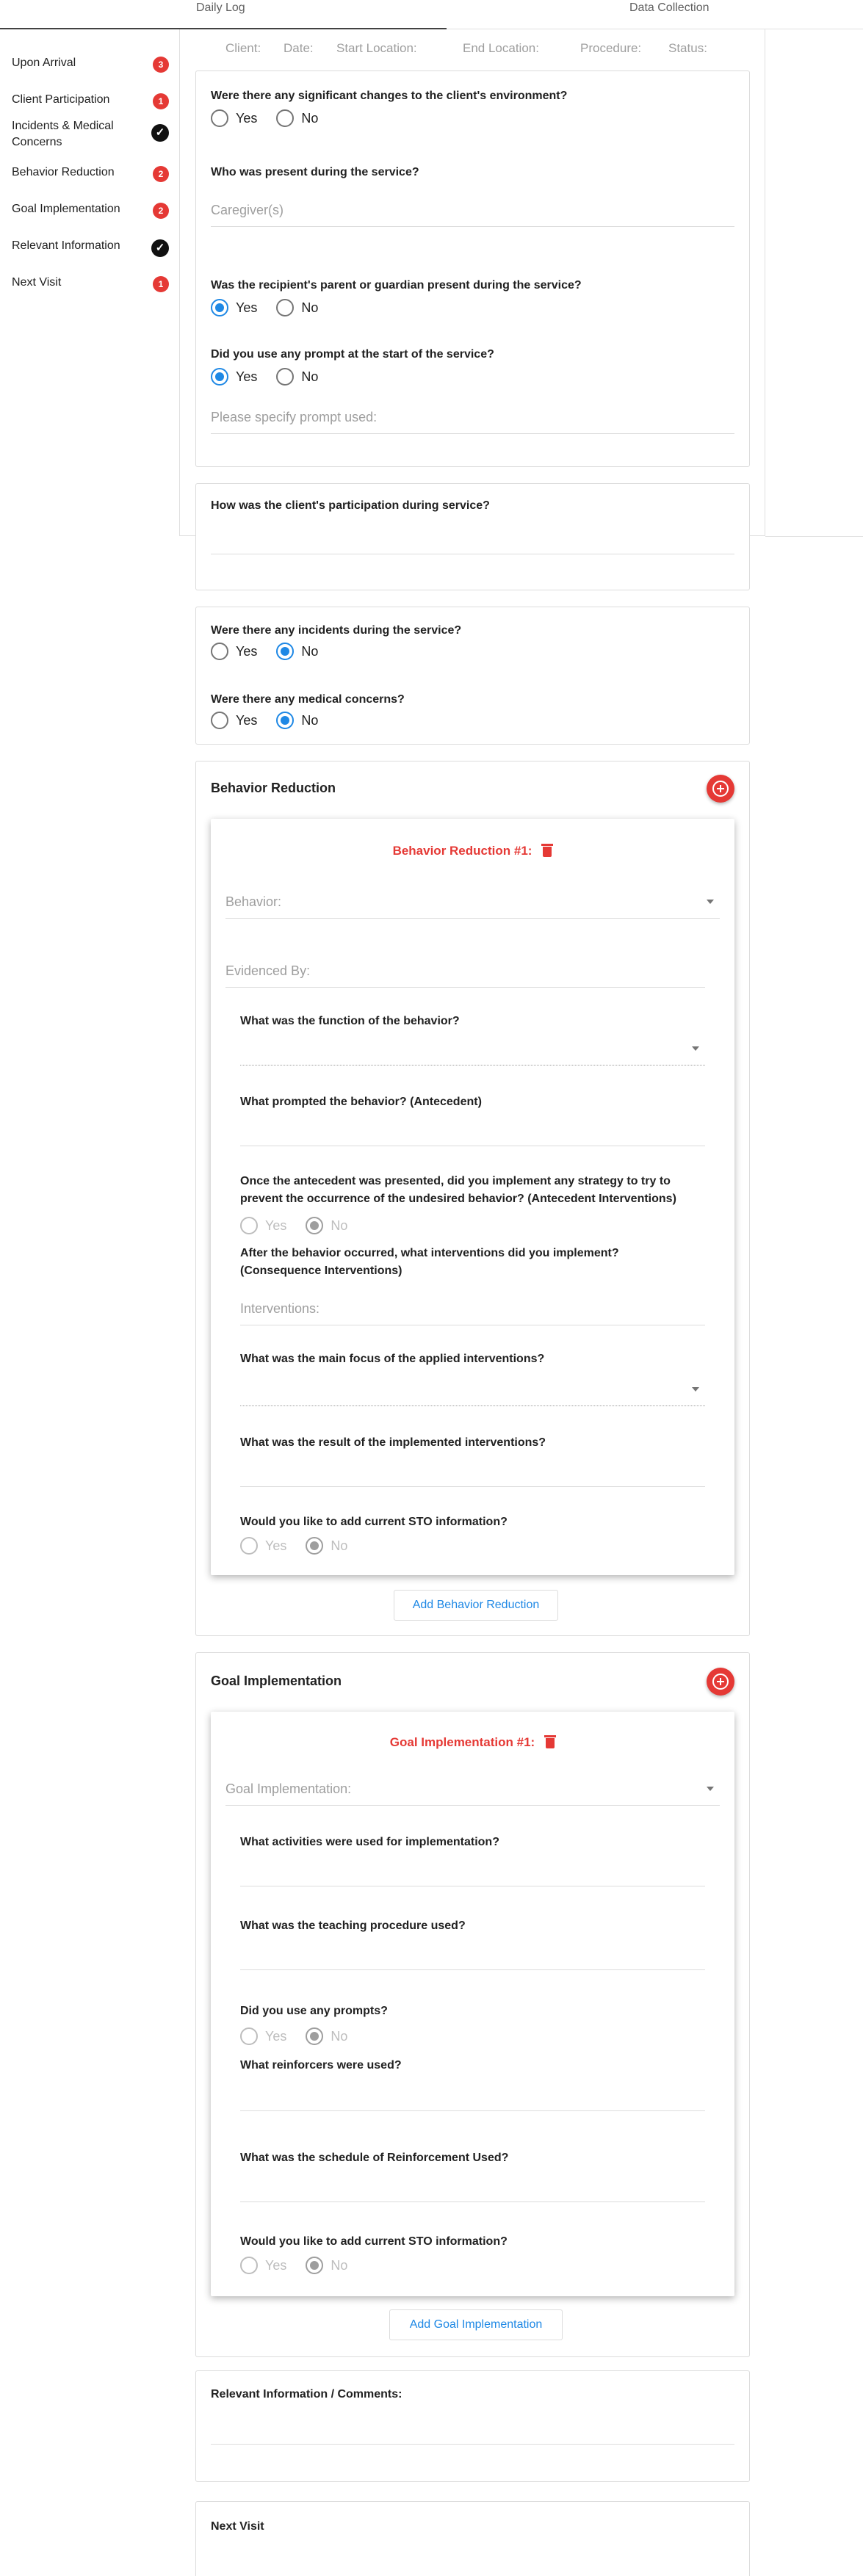 This screenshot has height=2576, width=863. Describe the element at coordinates (361, 1102) in the screenshot. I see `question-antecedent: What prompted the behavior? (Antecedent)` at that location.